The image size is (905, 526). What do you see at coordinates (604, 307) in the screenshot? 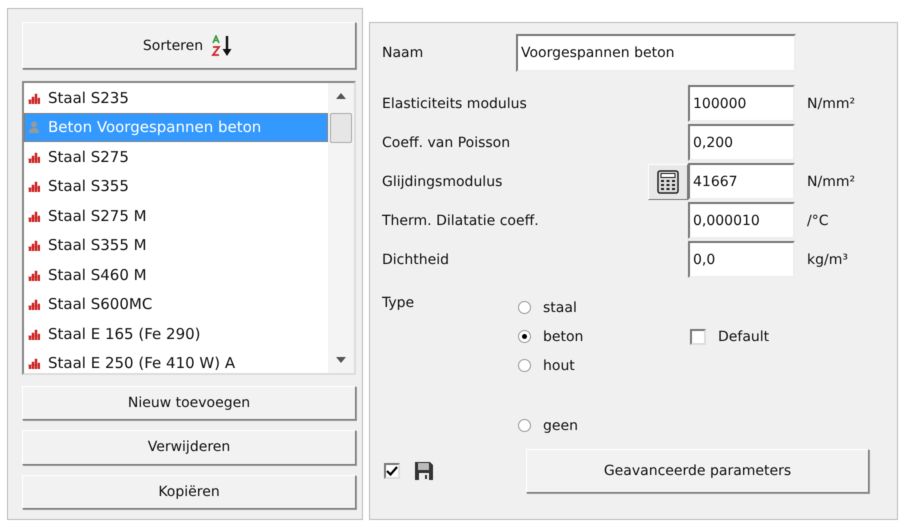
I see `type-radio: staal` at bounding box center [604, 307].